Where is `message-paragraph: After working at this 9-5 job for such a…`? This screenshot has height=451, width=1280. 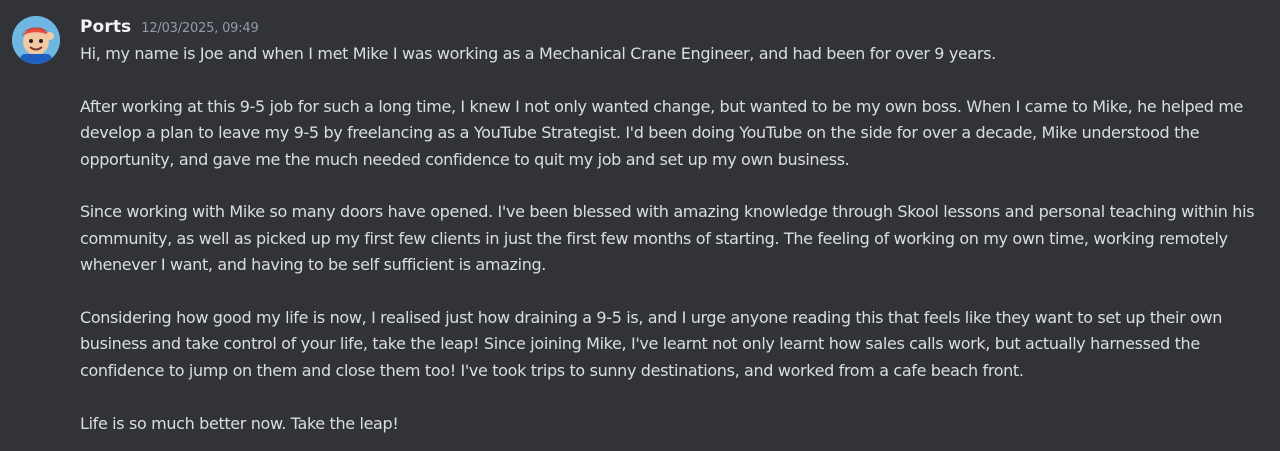 message-paragraph: After working at this 9-5 job for such a… is located at coordinates (662, 132).